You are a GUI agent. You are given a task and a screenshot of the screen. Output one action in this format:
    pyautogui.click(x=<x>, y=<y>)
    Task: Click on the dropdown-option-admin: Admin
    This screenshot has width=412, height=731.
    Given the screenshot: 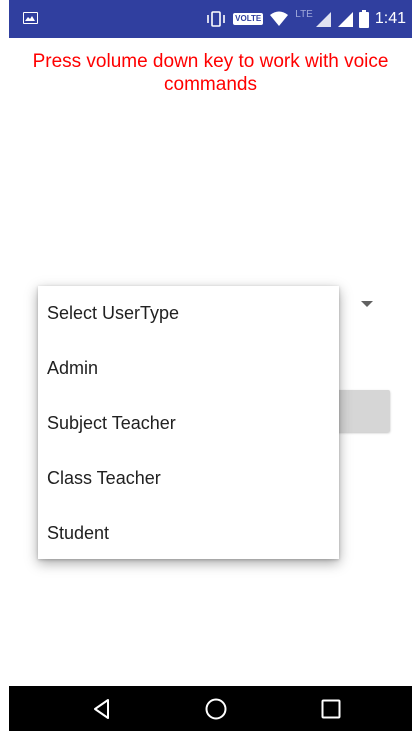 What is the action you would take?
    pyautogui.click(x=188, y=368)
    